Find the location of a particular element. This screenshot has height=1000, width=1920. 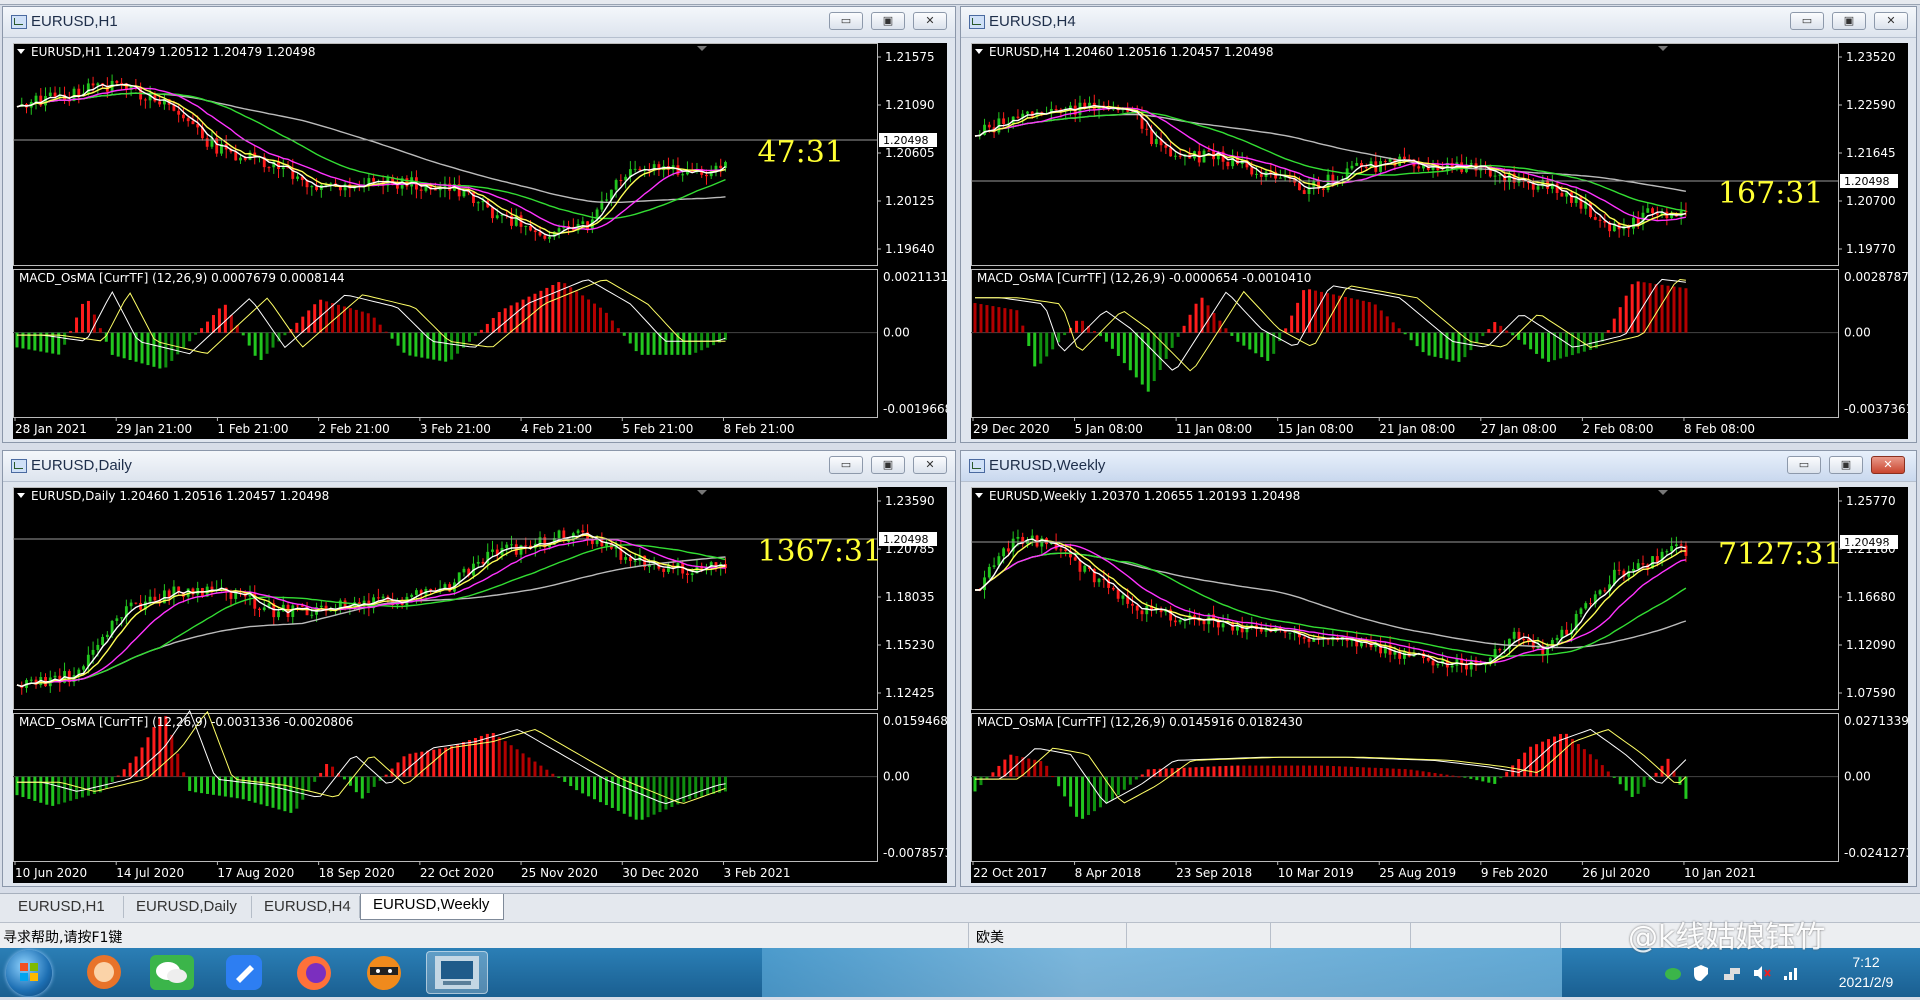

tray-clock: 7:12 2021/2/9 is located at coordinates (1866, 972).